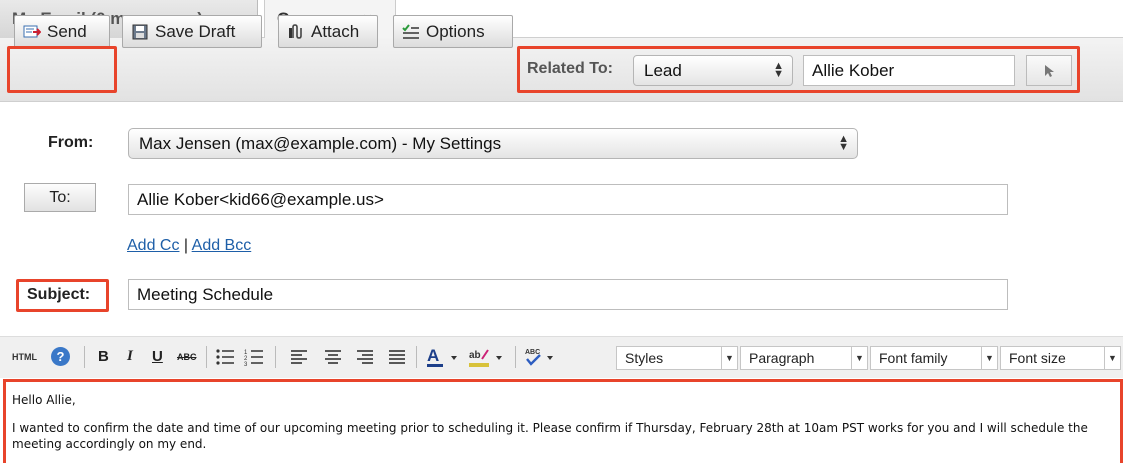 Image resolution: width=1123 pixels, height=463 pixels. Describe the element at coordinates (663, 70) in the screenshot. I see `related-to-value: Lead` at that location.